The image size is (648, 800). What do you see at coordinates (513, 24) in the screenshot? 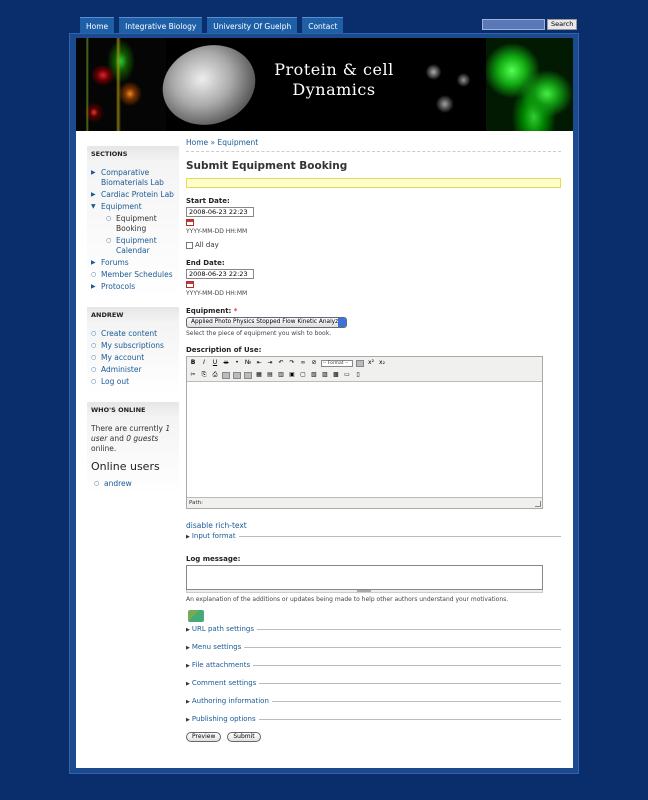
I see `search-input` at bounding box center [513, 24].